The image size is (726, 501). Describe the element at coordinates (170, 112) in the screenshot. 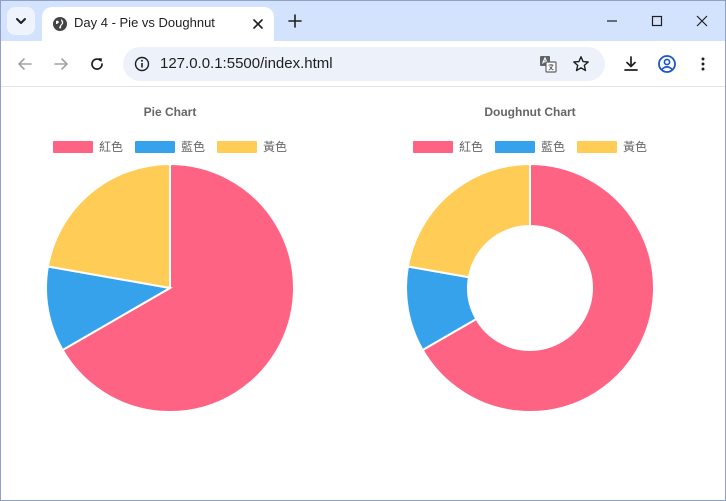

I see `pie-chart-title: Pie Chart` at that location.